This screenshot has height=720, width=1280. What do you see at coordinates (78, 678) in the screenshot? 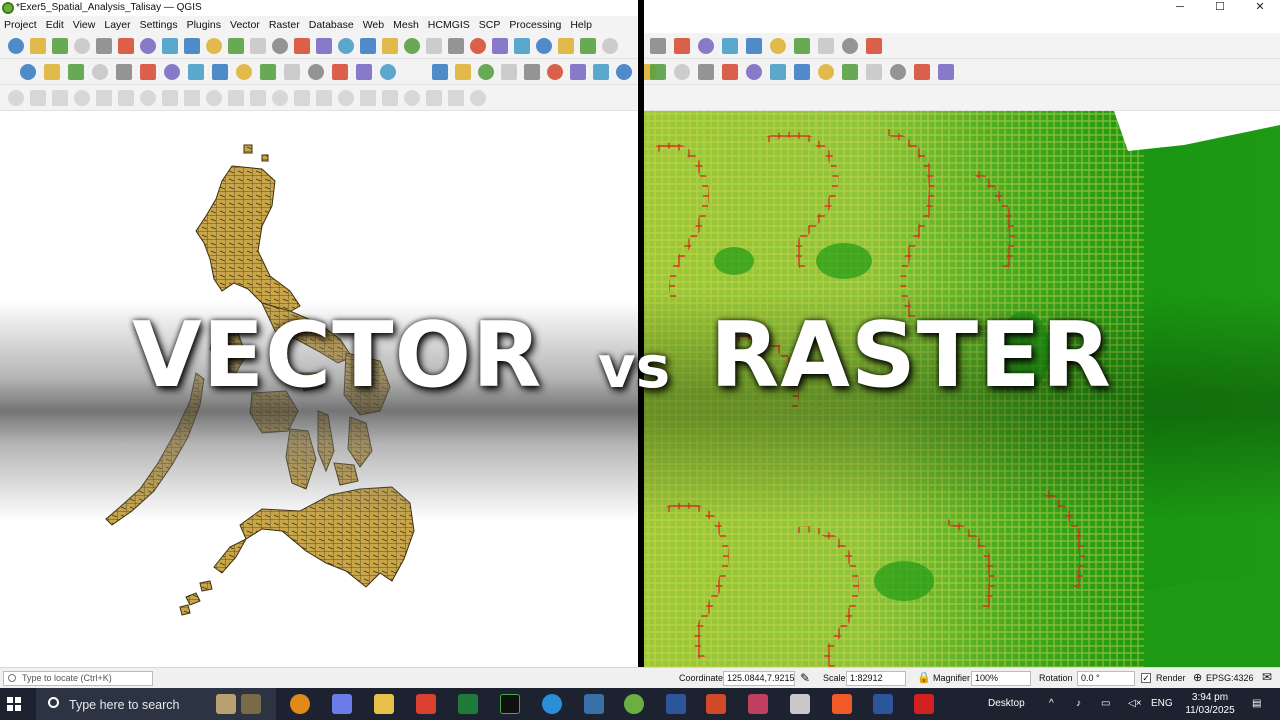
I see `locator-search-input: Type to locate (Ctrl+K)` at bounding box center [78, 678].